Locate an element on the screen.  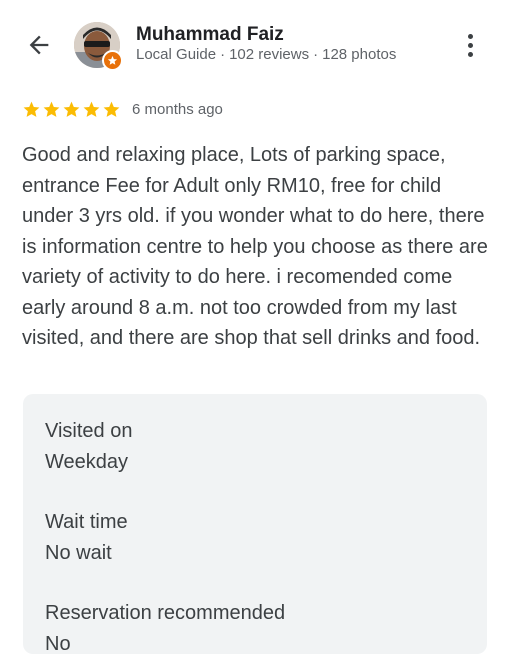
photos-count: 128 photos is located at coordinates (359, 54).